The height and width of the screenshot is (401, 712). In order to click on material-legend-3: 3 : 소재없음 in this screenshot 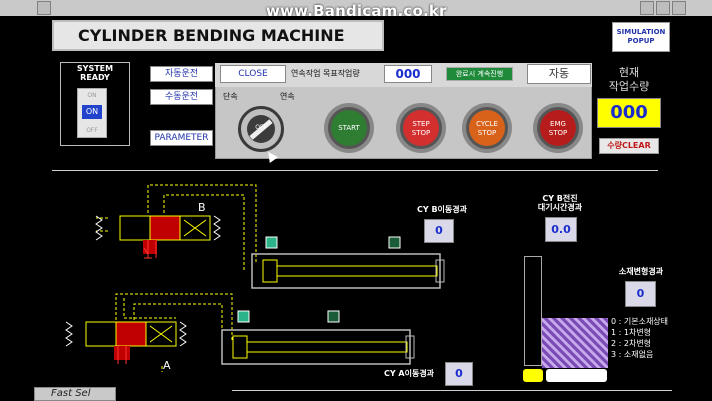, I will do `click(632, 354)`.